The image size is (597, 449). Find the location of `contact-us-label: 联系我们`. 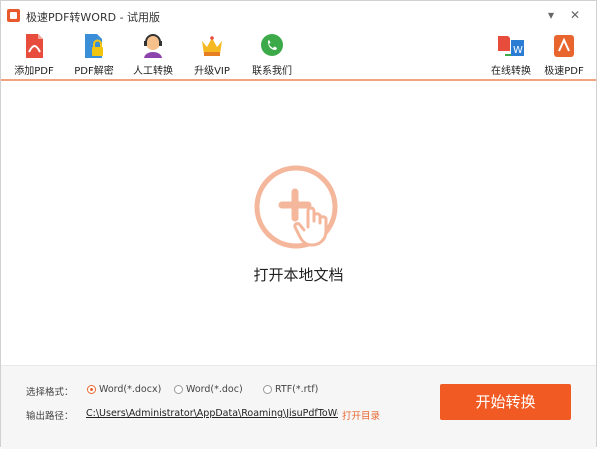

contact-us-label: 联系我们 is located at coordinates (272, 71).